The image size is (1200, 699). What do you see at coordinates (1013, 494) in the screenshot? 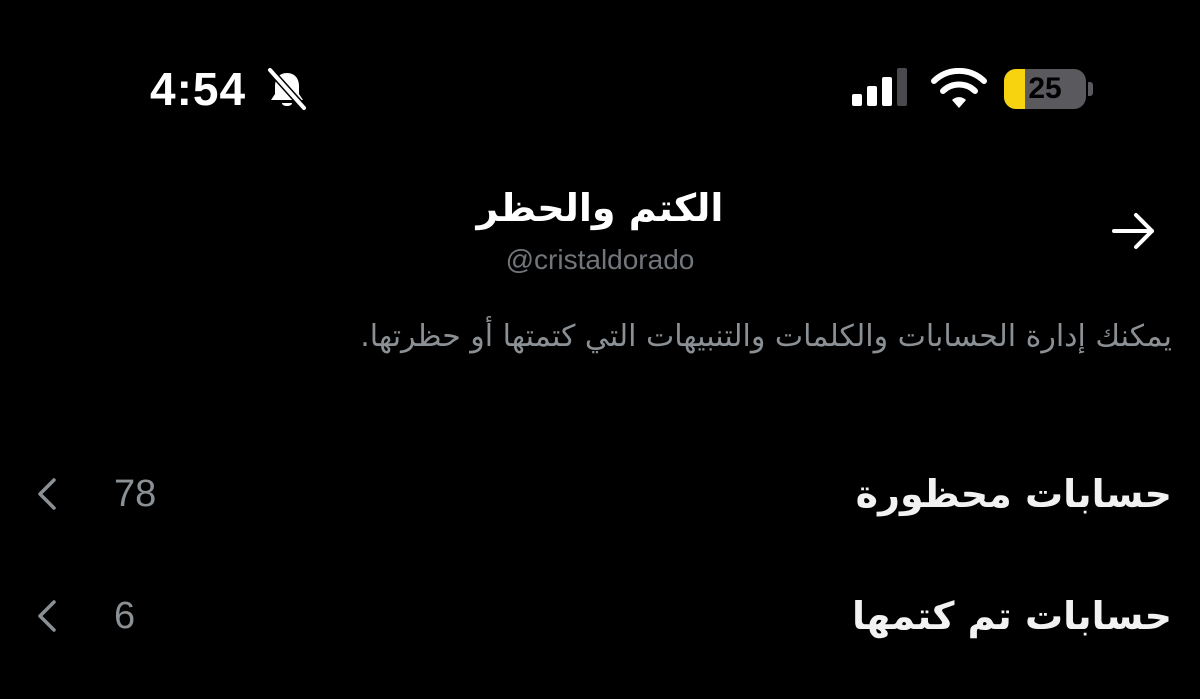
I see `list-item-label: حسابات محظورة` at bounding box center [1013, 494].